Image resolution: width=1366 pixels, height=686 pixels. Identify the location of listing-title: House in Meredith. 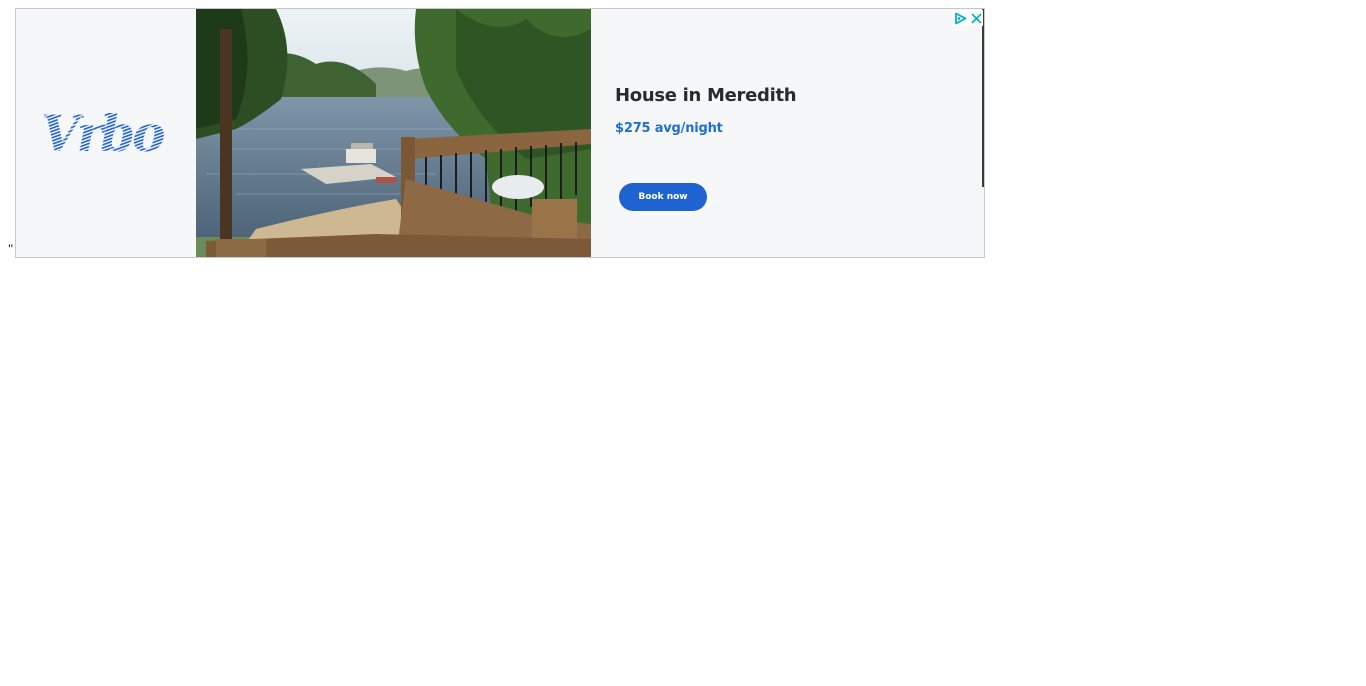
(706, 95).